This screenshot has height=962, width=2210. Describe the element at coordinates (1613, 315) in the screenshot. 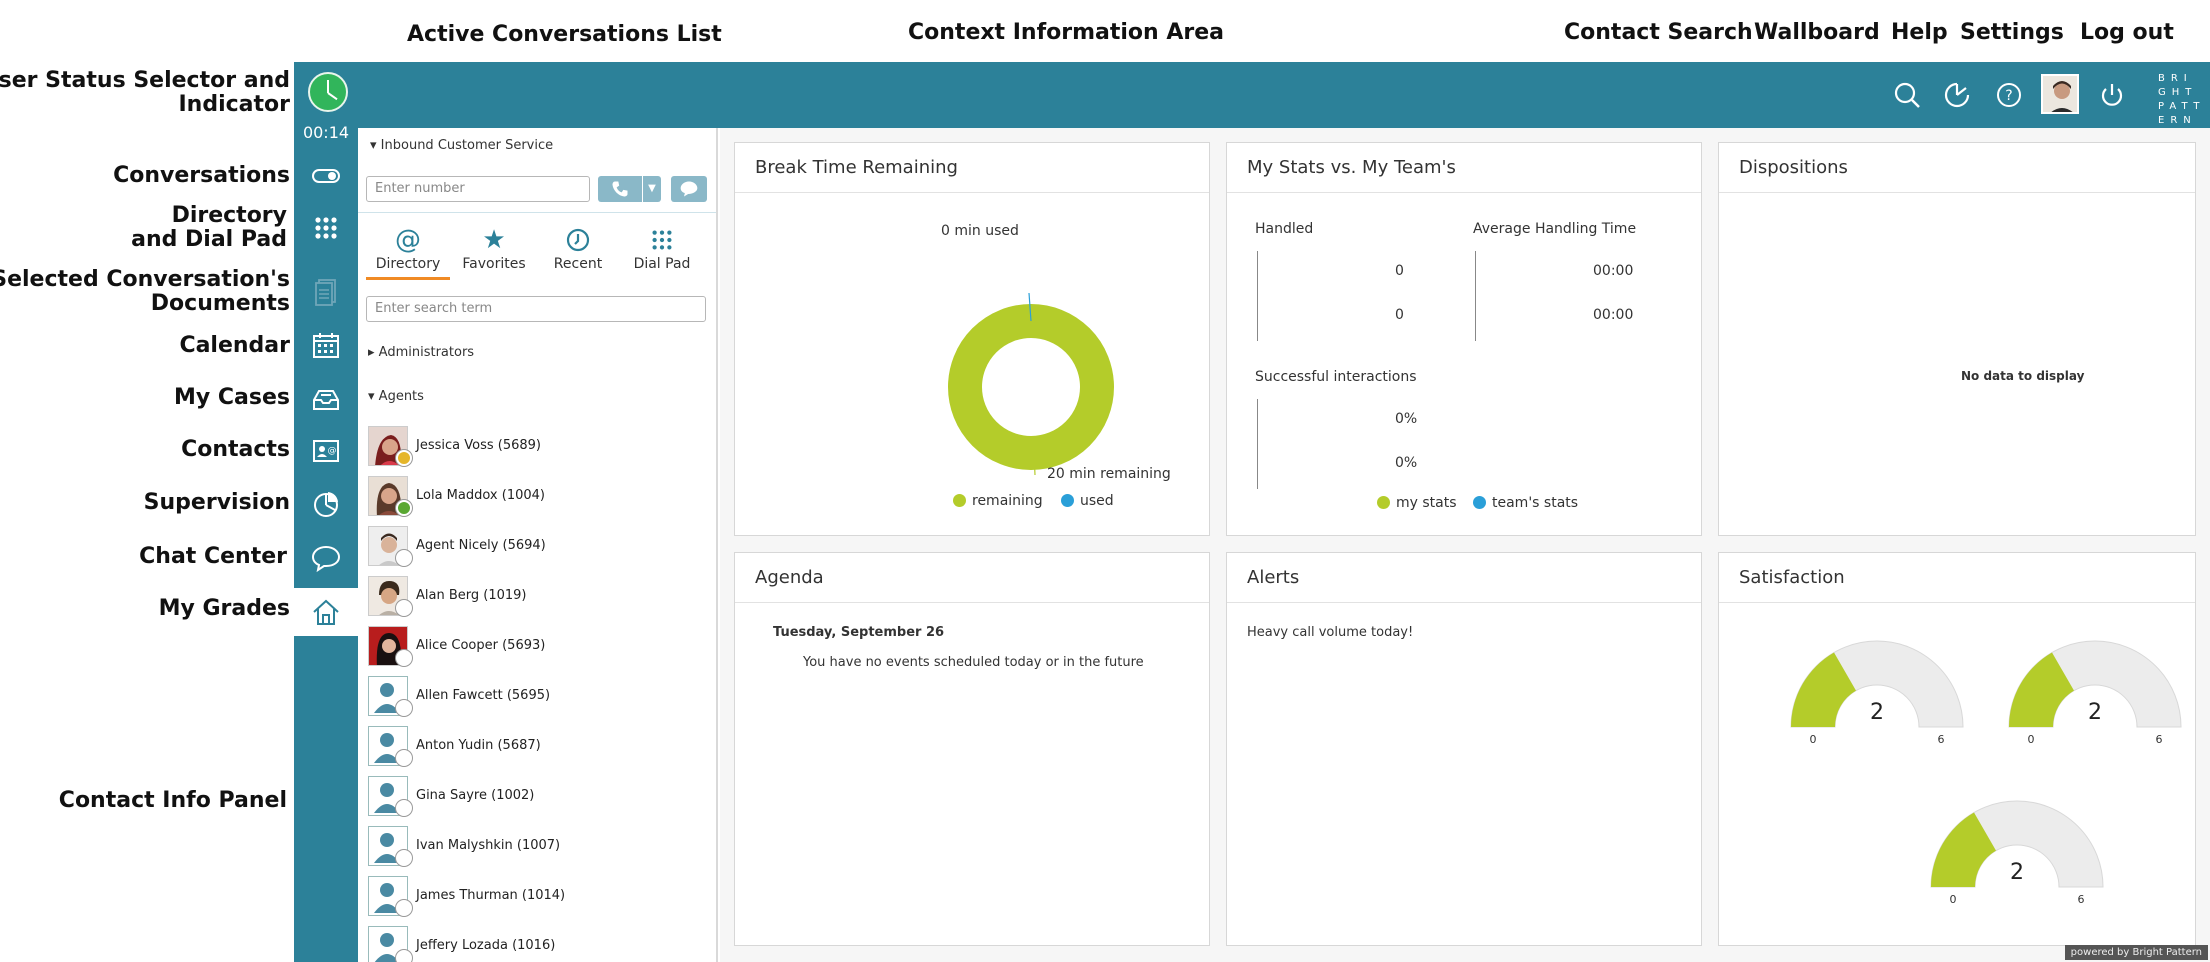

I see `aht-team-value: 00:00` at that location.